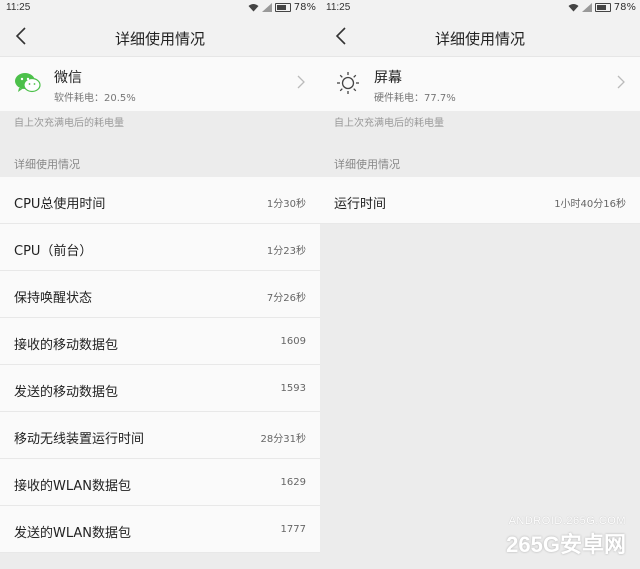 This screenshot has height=569, width=640. Describe the element at coordinates (415, 98) in the screenshot. I see `app-usage: 硬件耗电：77.7%` at that location.